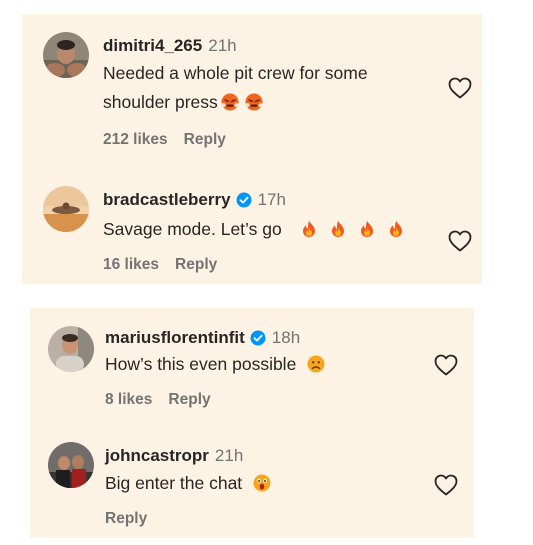 This screenshot has height=545, width=533. I want to click on comment-meta: 8 likes Reply, so click(158, 400).